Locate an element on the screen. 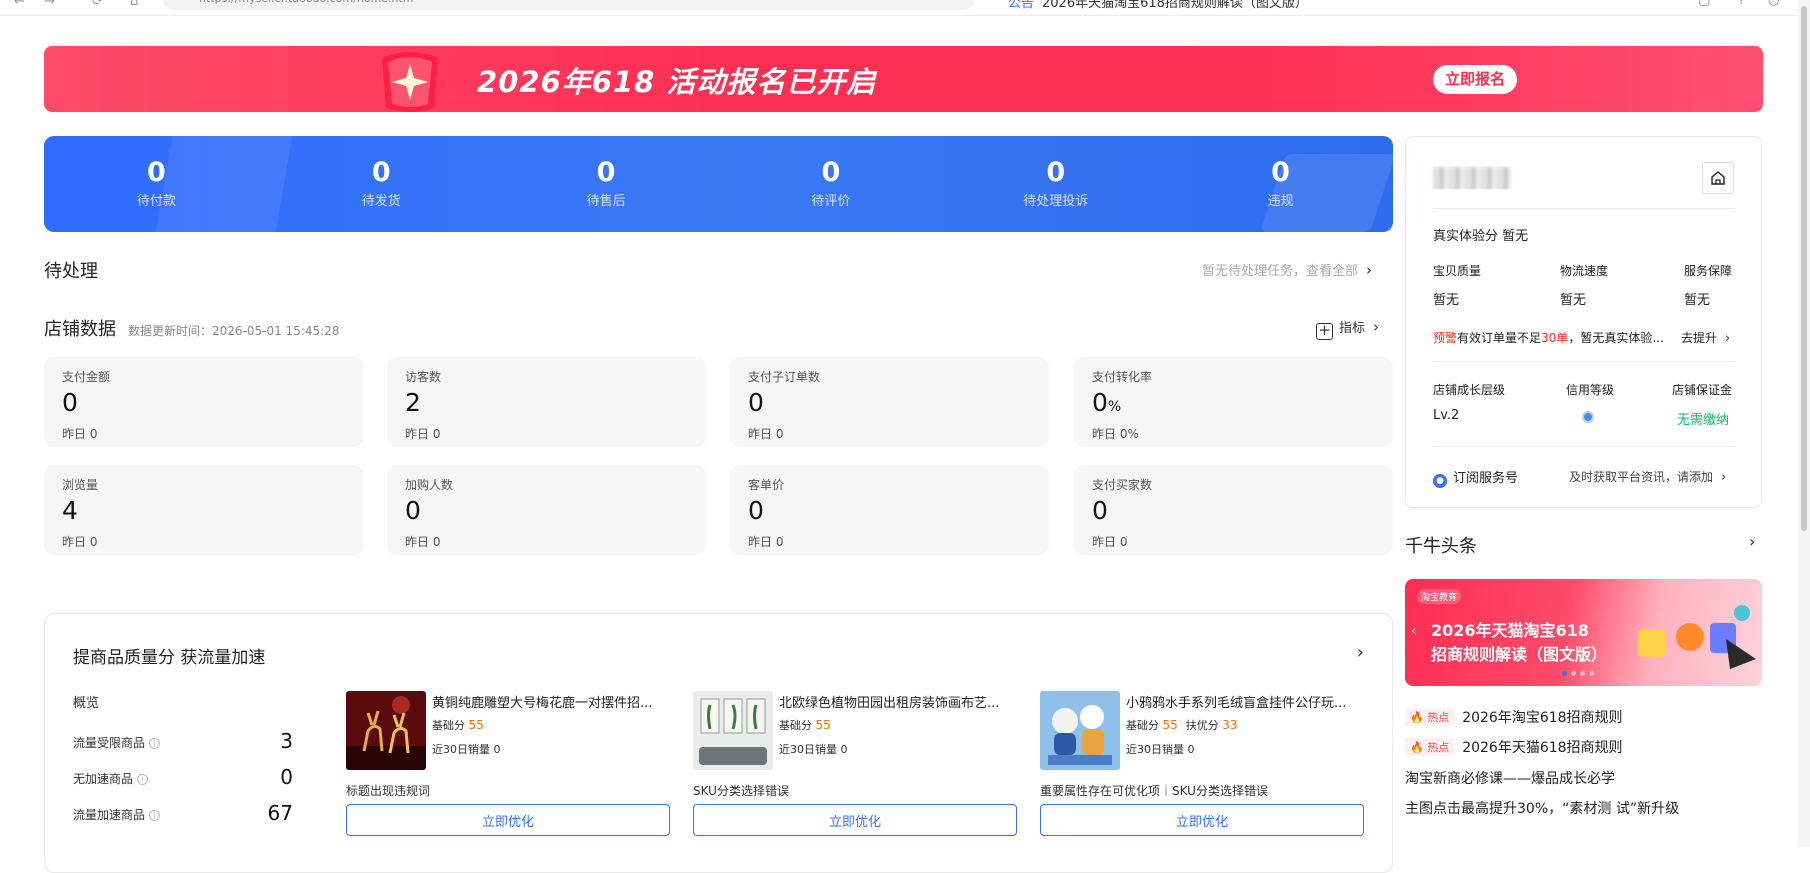 This screenshot has width=1810, height=873. view-all-label: 暂无待处理任务，查看全部 is located at coordinates (1280, 271).